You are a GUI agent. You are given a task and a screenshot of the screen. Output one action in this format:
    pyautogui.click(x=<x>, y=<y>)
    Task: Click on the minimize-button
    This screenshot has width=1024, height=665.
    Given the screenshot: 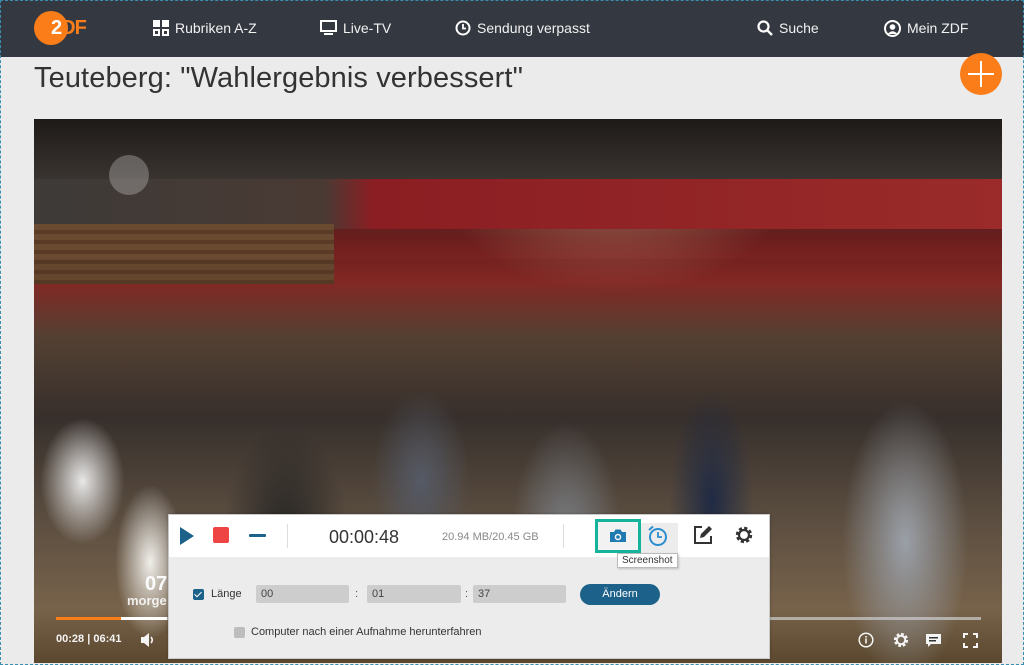 What is the action you would take?
    pyautogui.click(x=257, y=535)
    